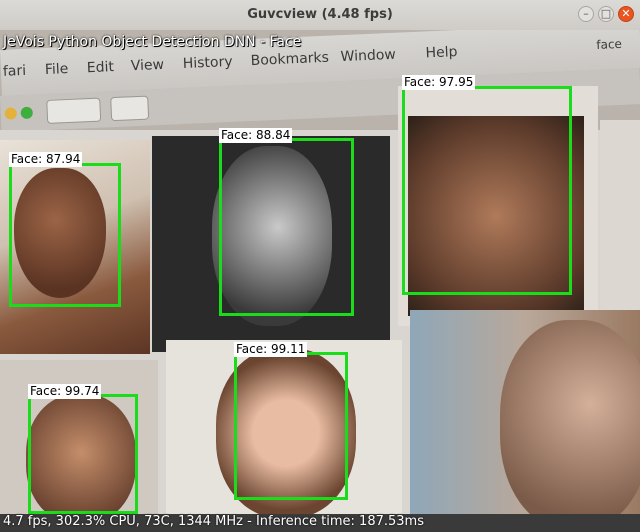  What do you see at coordinates (65, 391) in the screenshot?
I see `face-detection-label: Face: 99.74` at bounding box center [65, 391].